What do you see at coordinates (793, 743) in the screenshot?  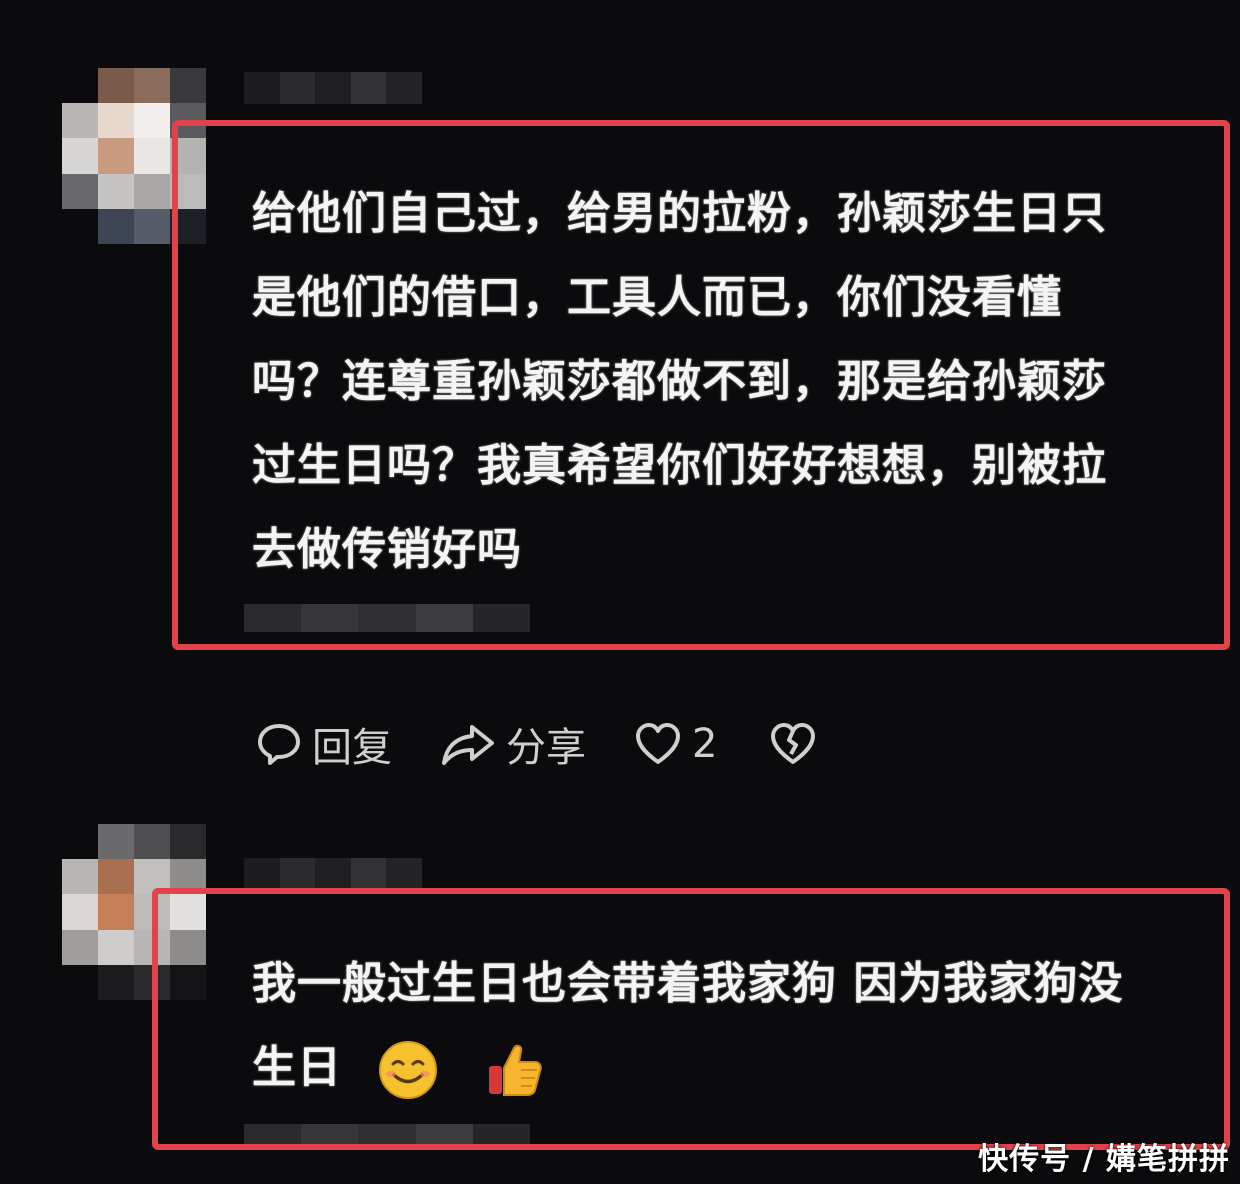 I see `broken-heart-icon` at bounding box center [793, 743].